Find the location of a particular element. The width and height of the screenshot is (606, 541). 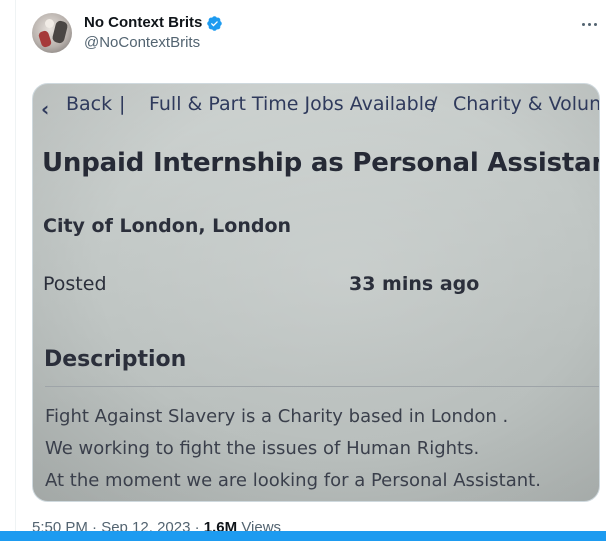

more-options-button is located at coordinates (589, 24).